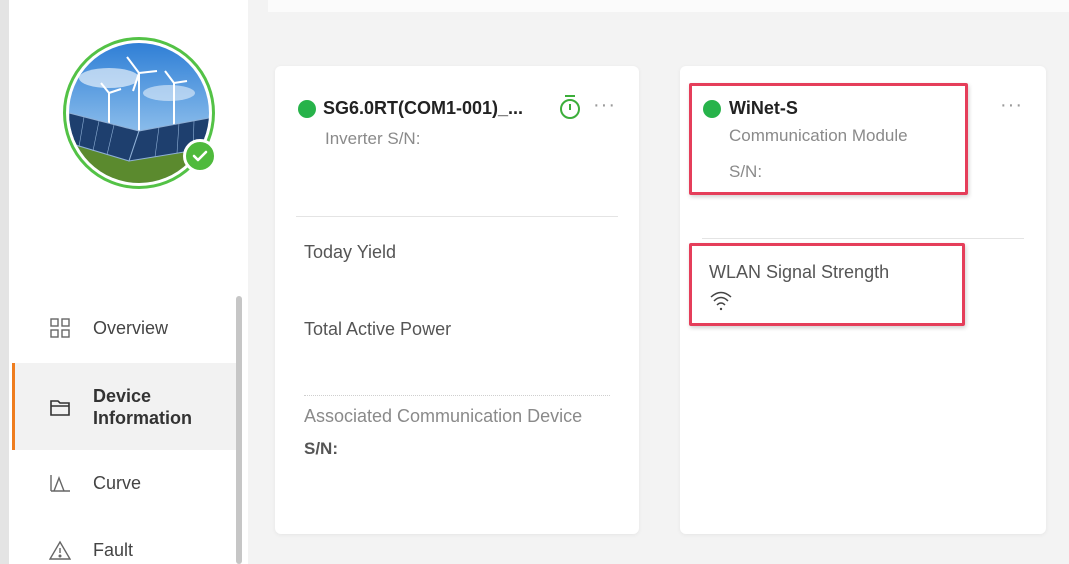 The width and height of the screenshot is (1069, 564). I want to click on highlight-box-wlan, so click(827, 284).